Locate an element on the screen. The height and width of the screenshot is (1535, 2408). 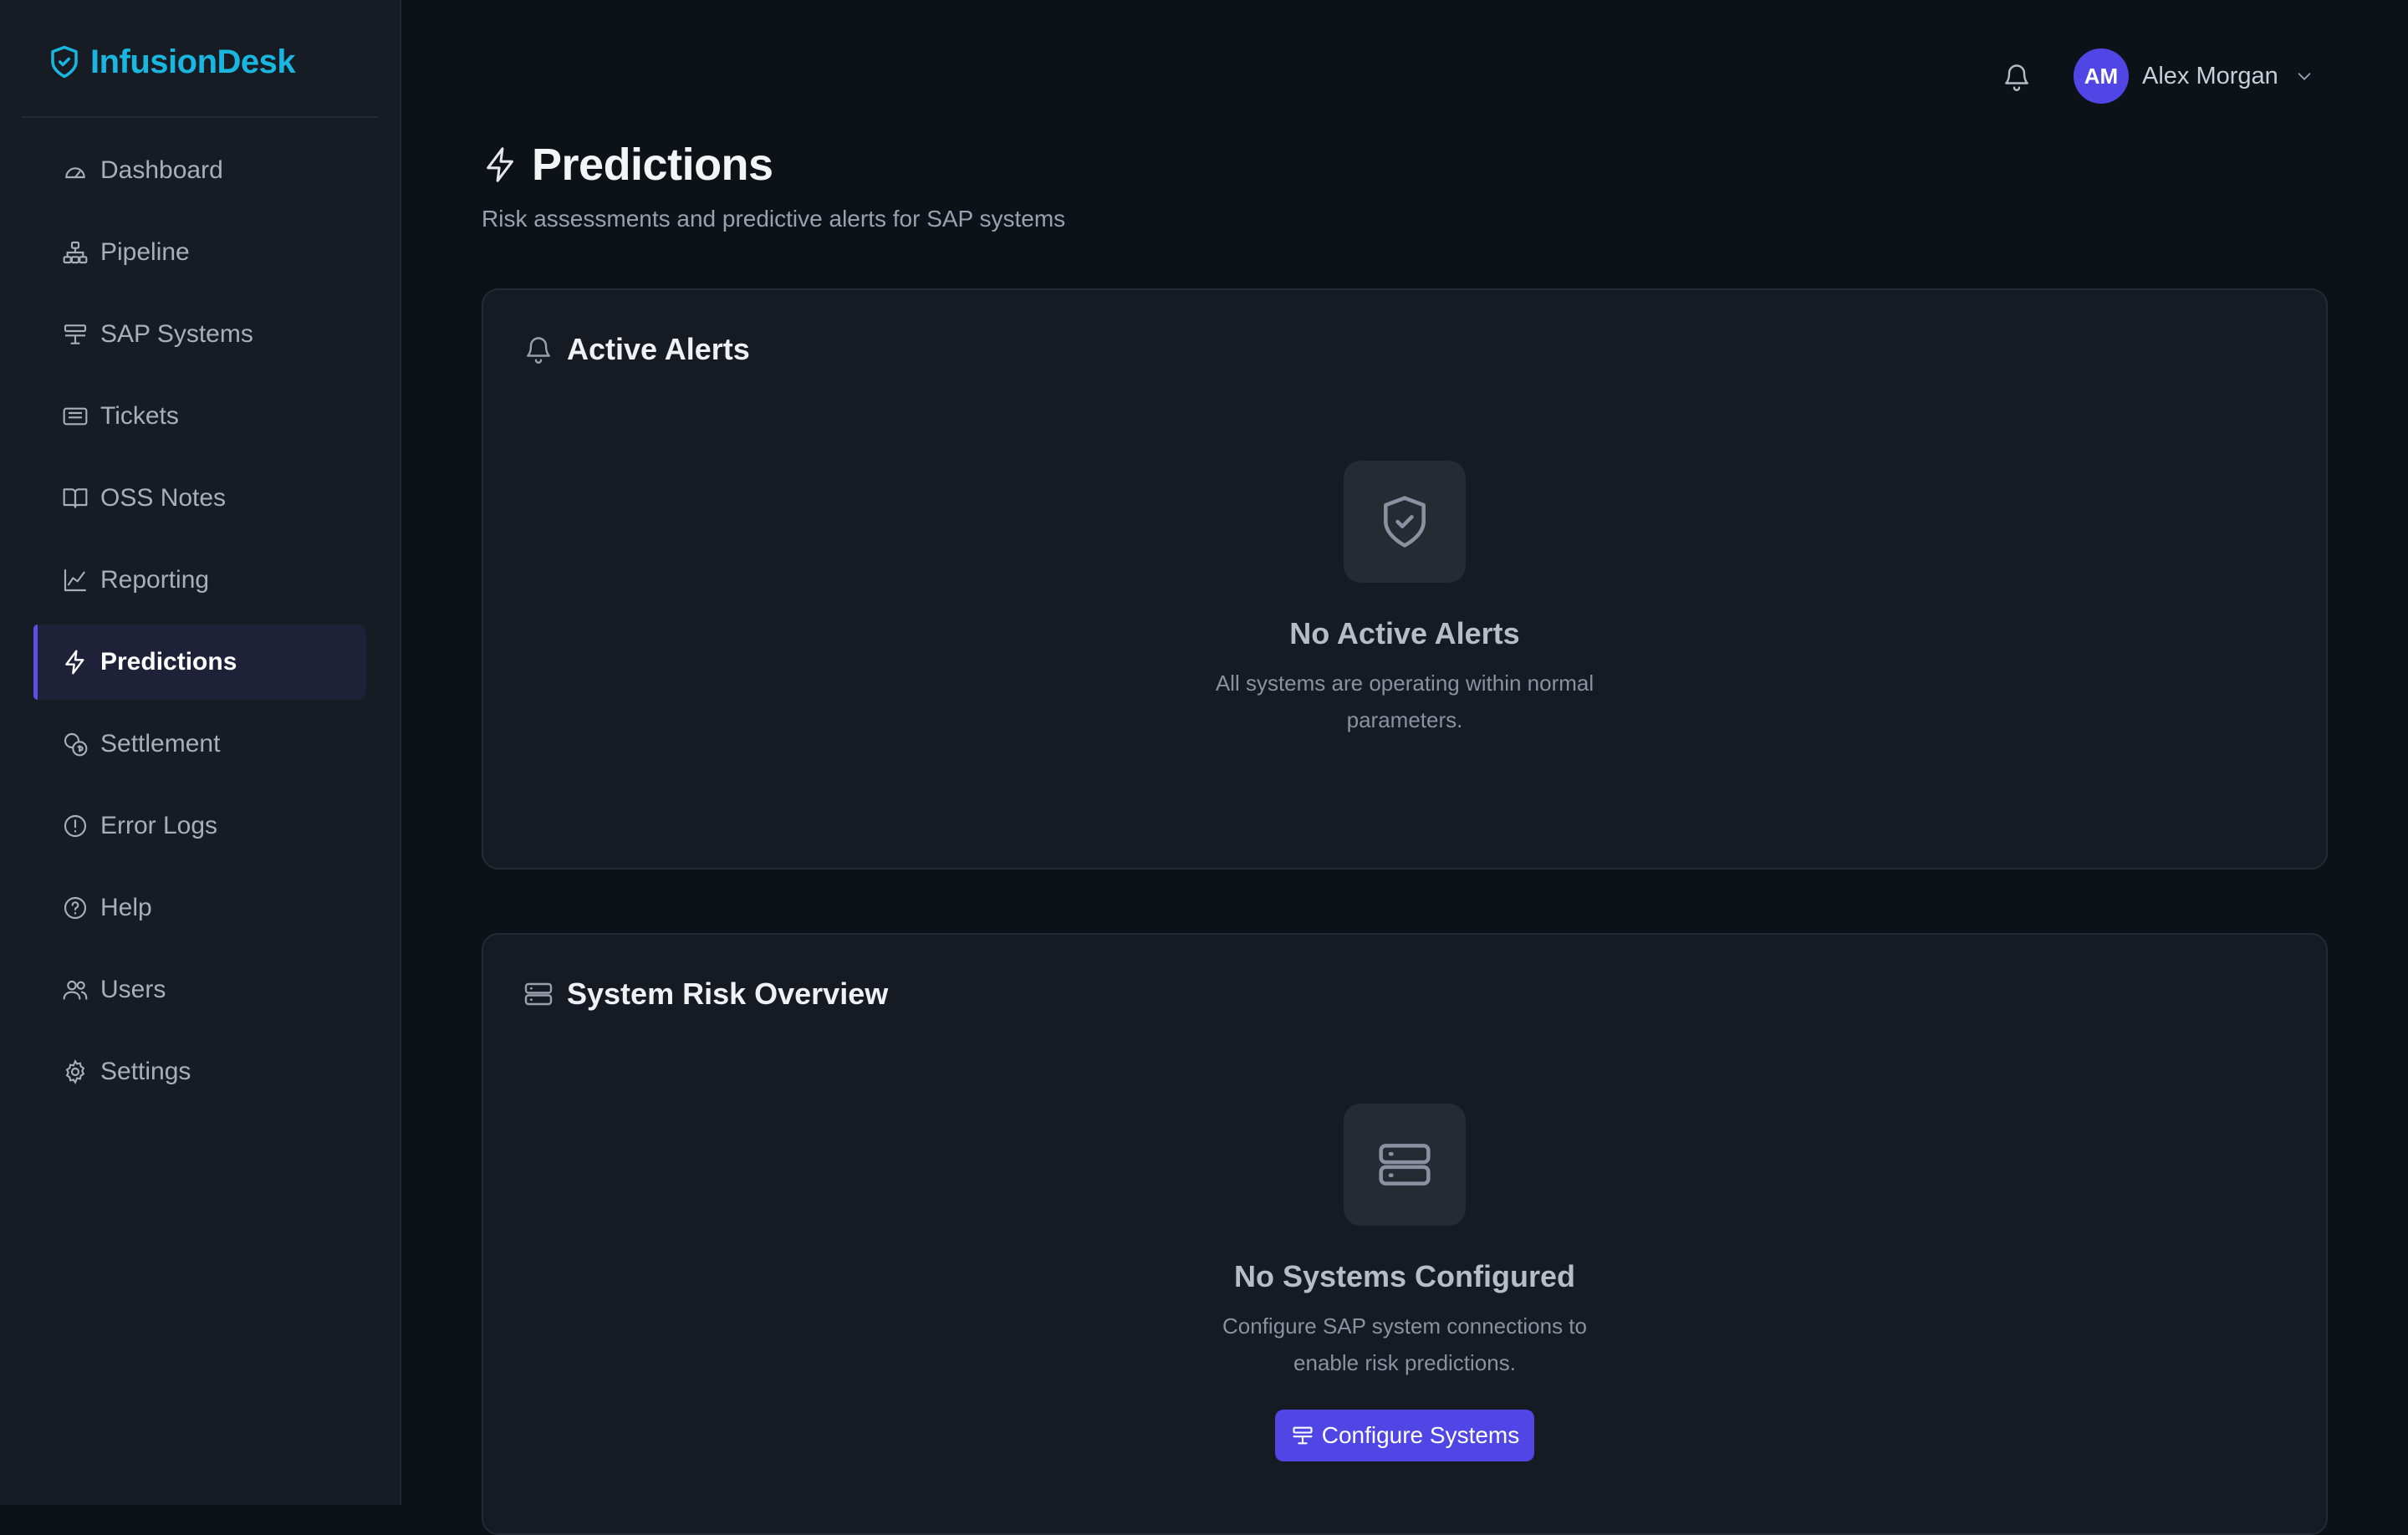
page-title: Predictions is located at coordinates (774, 165).